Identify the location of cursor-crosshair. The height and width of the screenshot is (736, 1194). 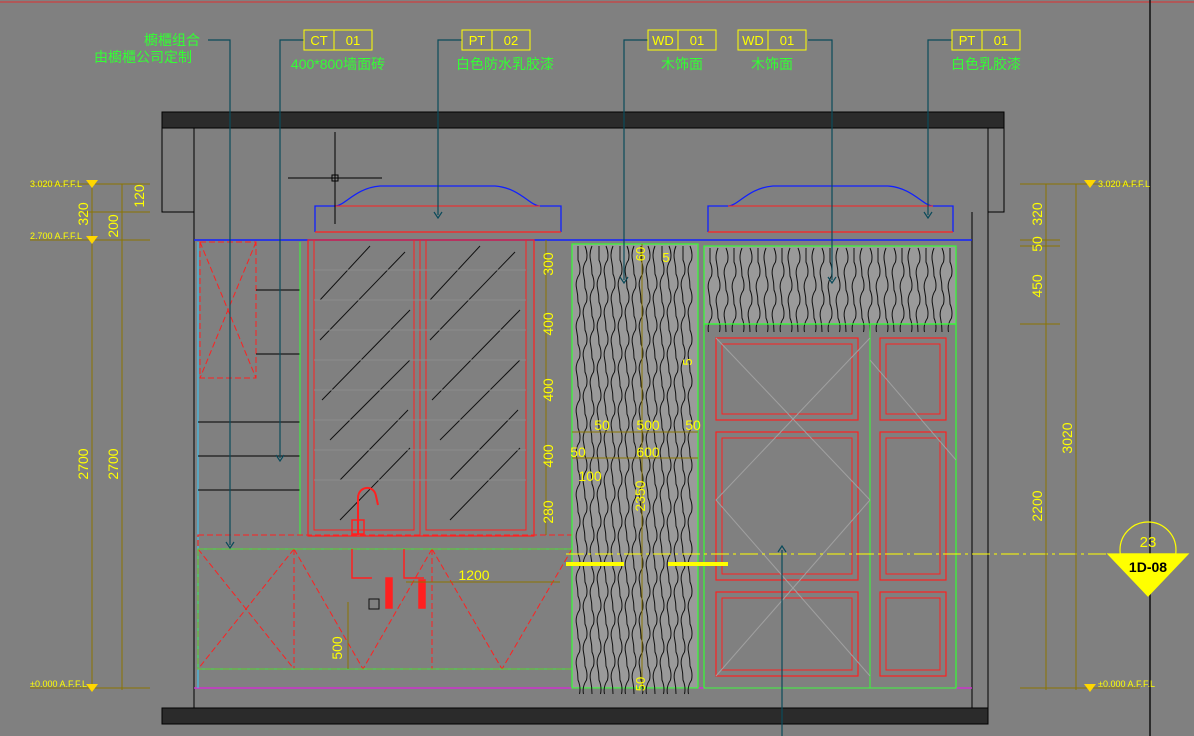
(335, 178).